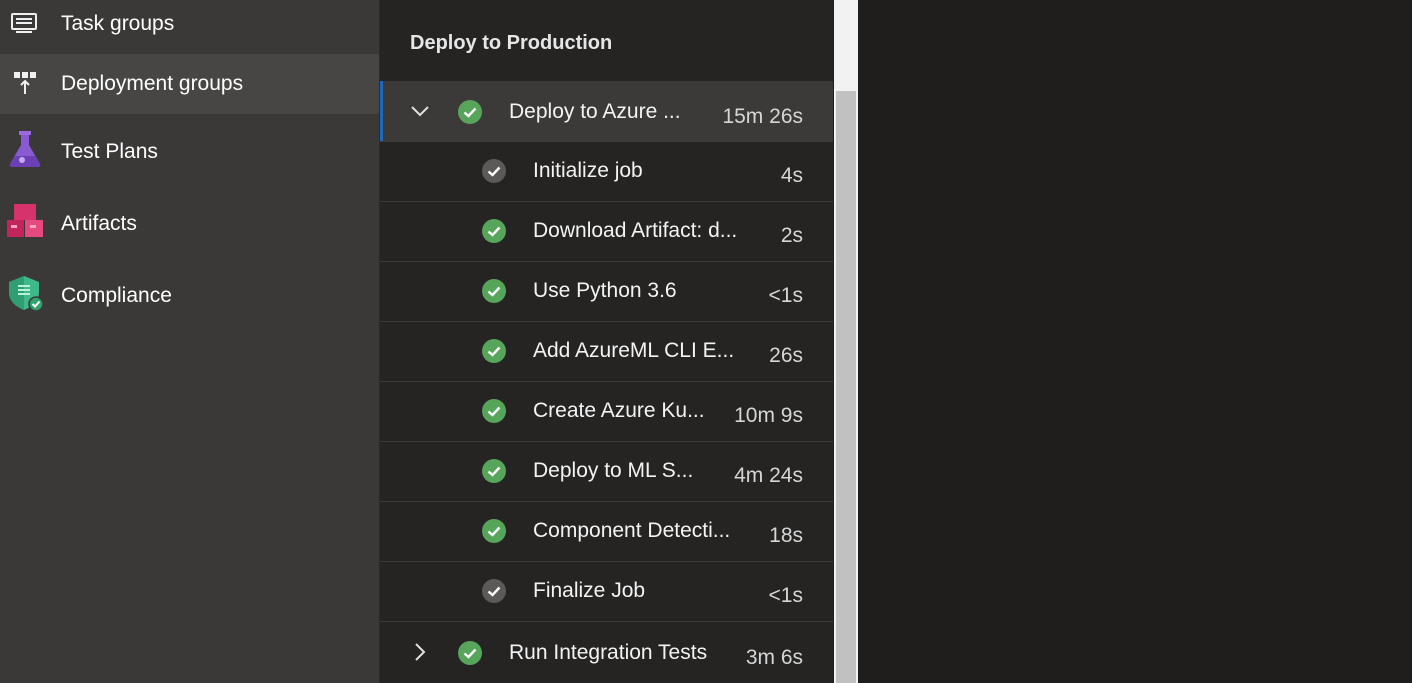  Describe the element at coordinates (786, 535) in the screenshot. I see `step-duration: 18s` at that location.